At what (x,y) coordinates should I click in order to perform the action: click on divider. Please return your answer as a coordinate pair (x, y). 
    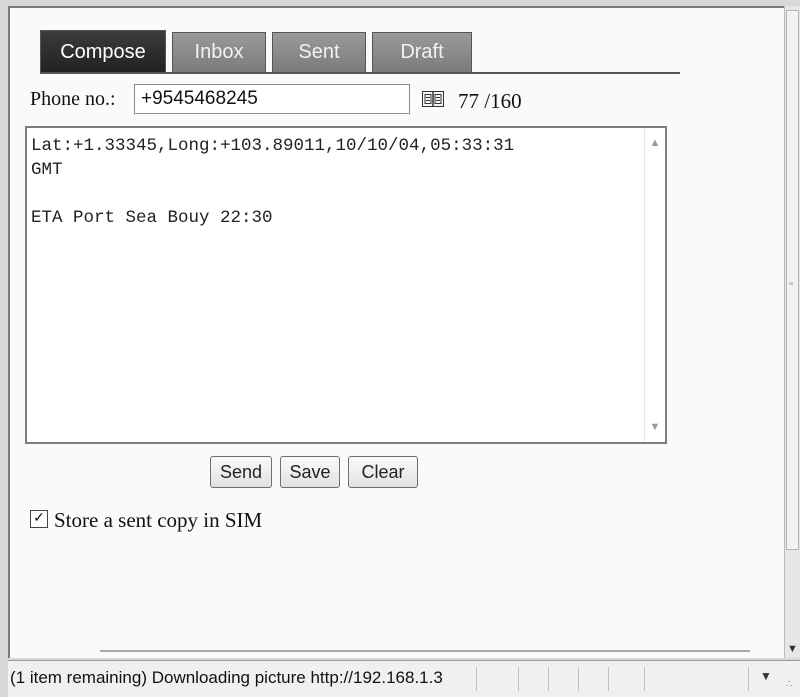
    Looking at the image, I should click on (425, 651).